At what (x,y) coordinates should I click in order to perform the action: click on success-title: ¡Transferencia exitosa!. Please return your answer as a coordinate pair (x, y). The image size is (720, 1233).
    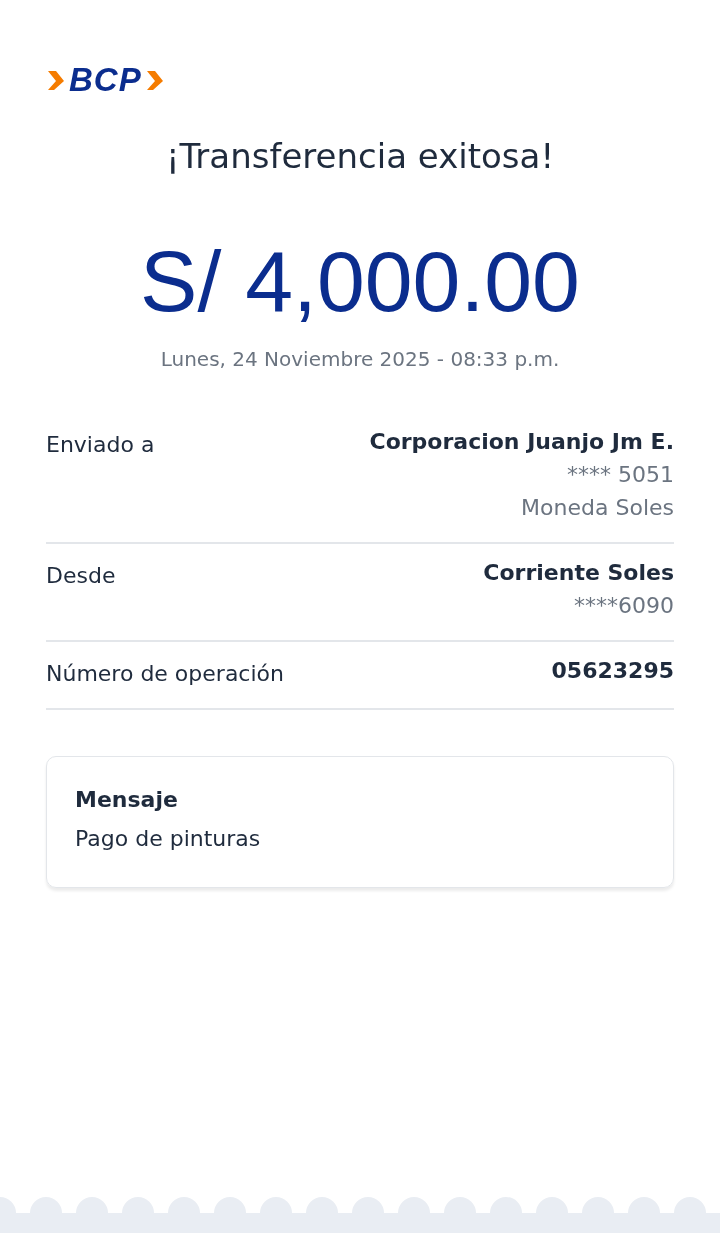
    Looking at the image, I should click on (359, 156).